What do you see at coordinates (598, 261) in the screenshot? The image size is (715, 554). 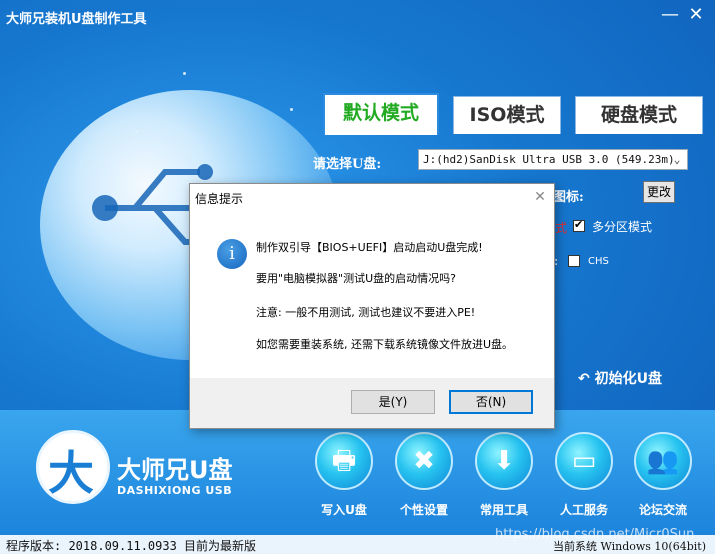 I see `chs-label: CHS` at bounding box center [598, 261].